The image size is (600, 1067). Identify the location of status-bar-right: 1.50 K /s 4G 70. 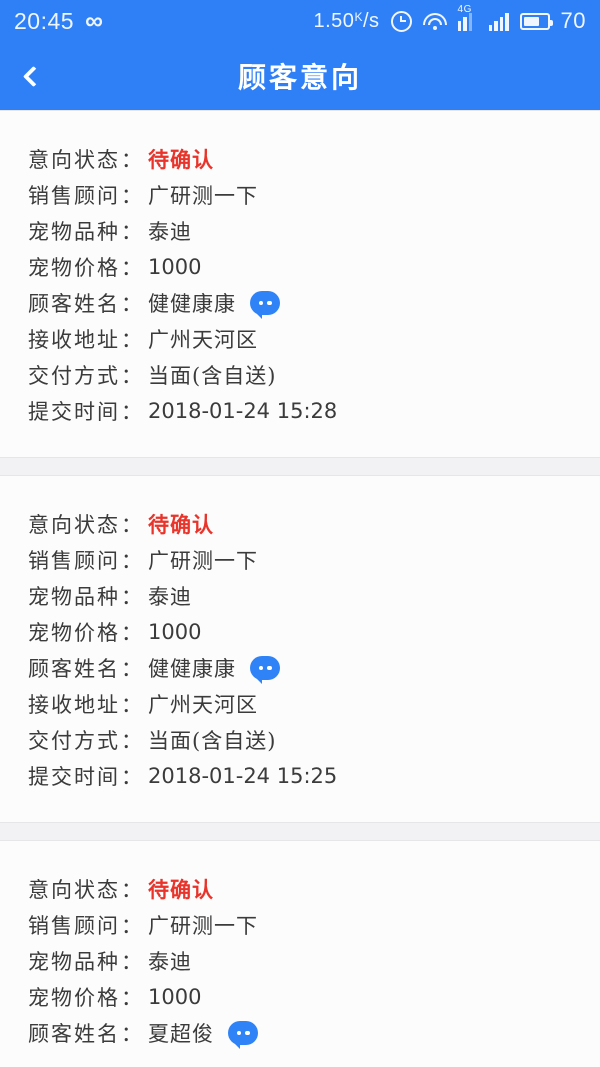
(450, 18).